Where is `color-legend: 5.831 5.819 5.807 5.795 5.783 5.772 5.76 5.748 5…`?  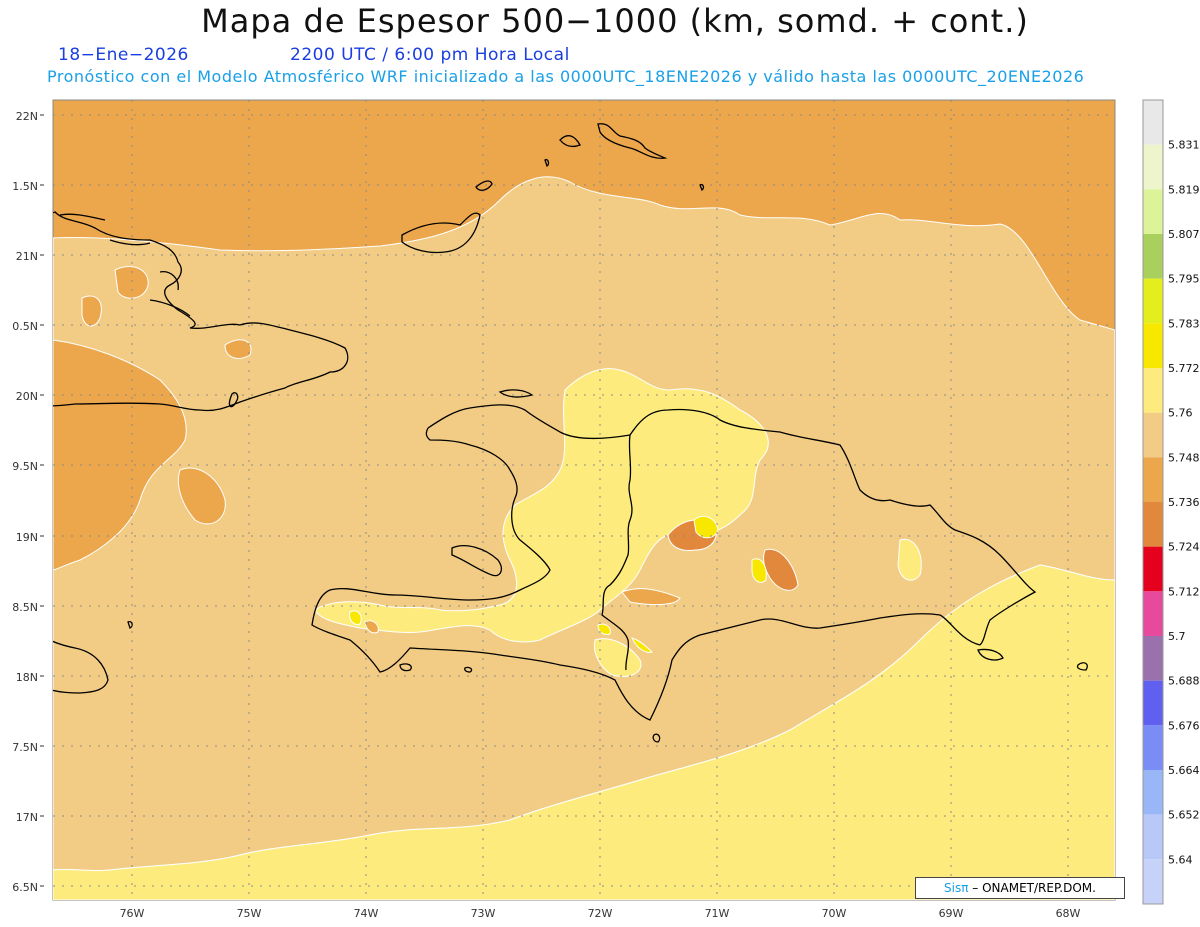
color-legend: 5.831 5.819 5.807 5.795 5.783 5.772 5.76 5.748 5… is located at coordinates (1171, 502).